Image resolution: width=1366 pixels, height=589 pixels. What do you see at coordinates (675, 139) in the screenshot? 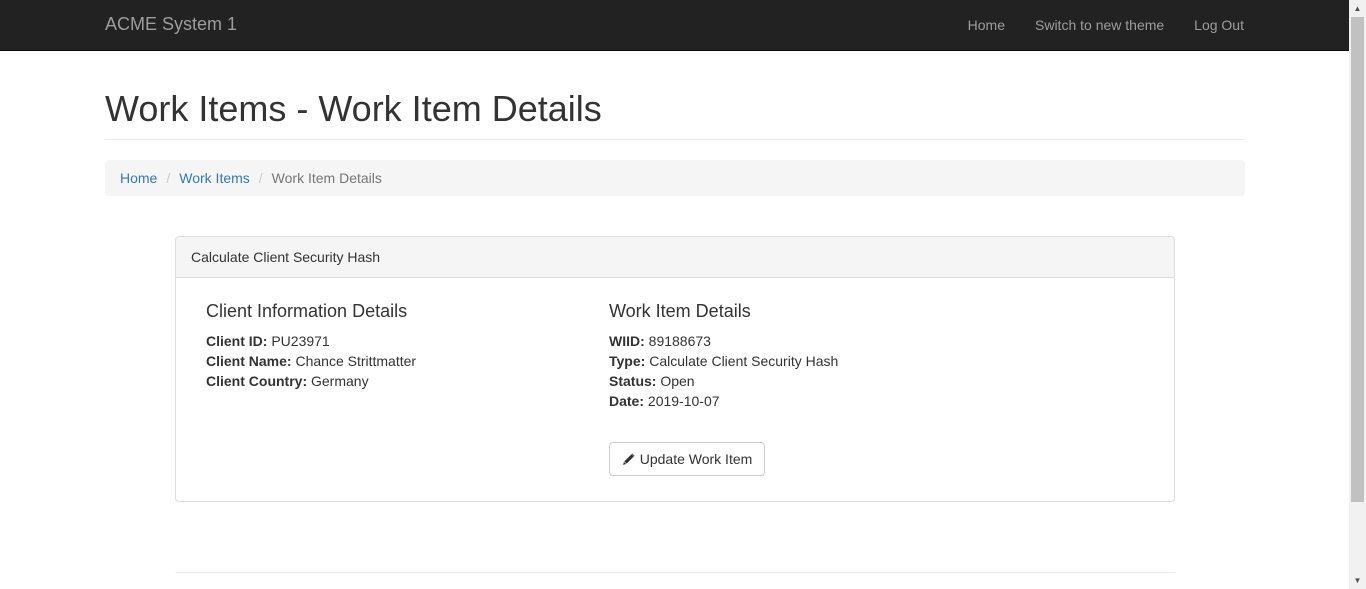
I see `title-divider` at bounding box center [675, 139].